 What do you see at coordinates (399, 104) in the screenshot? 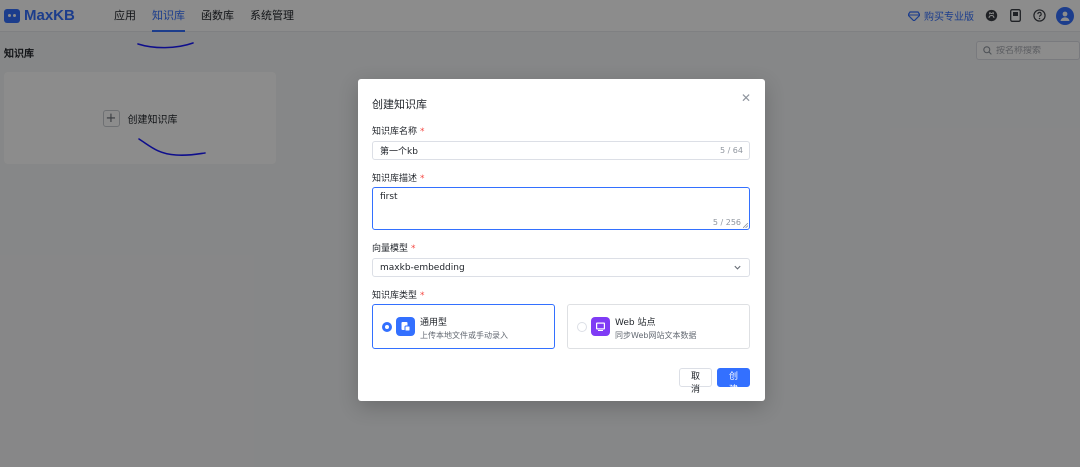
I see `dialog-title: 创建知识库` at bounding box center [399, 104].